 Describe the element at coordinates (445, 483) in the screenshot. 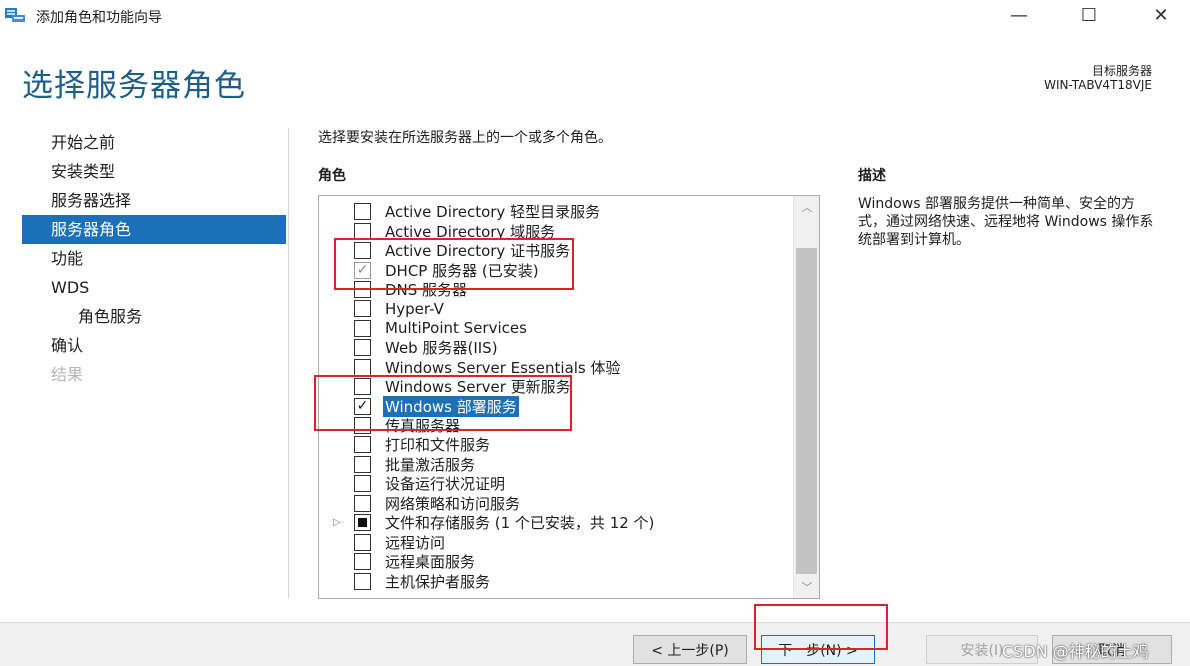

I see `role-label: 设备运行状况证明` at that location.